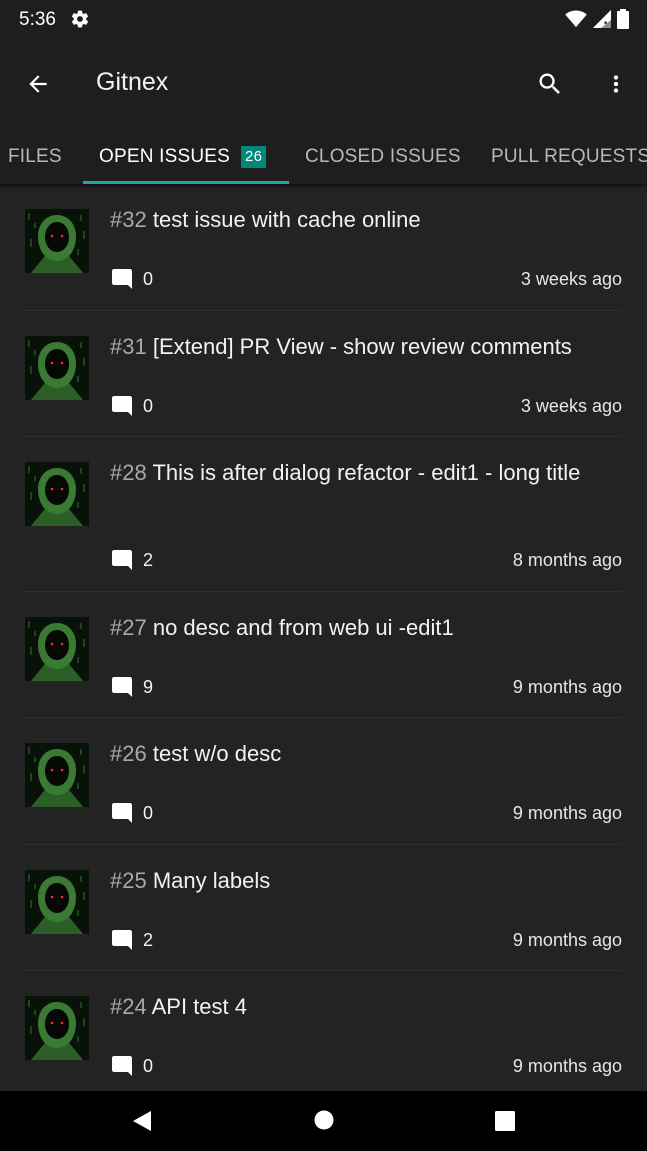 The image size is (647, 1151). What do you see at coordinates (37, 19) in the screenshot?
I see `status-time: 5:36` at bounding box center [37, 19].